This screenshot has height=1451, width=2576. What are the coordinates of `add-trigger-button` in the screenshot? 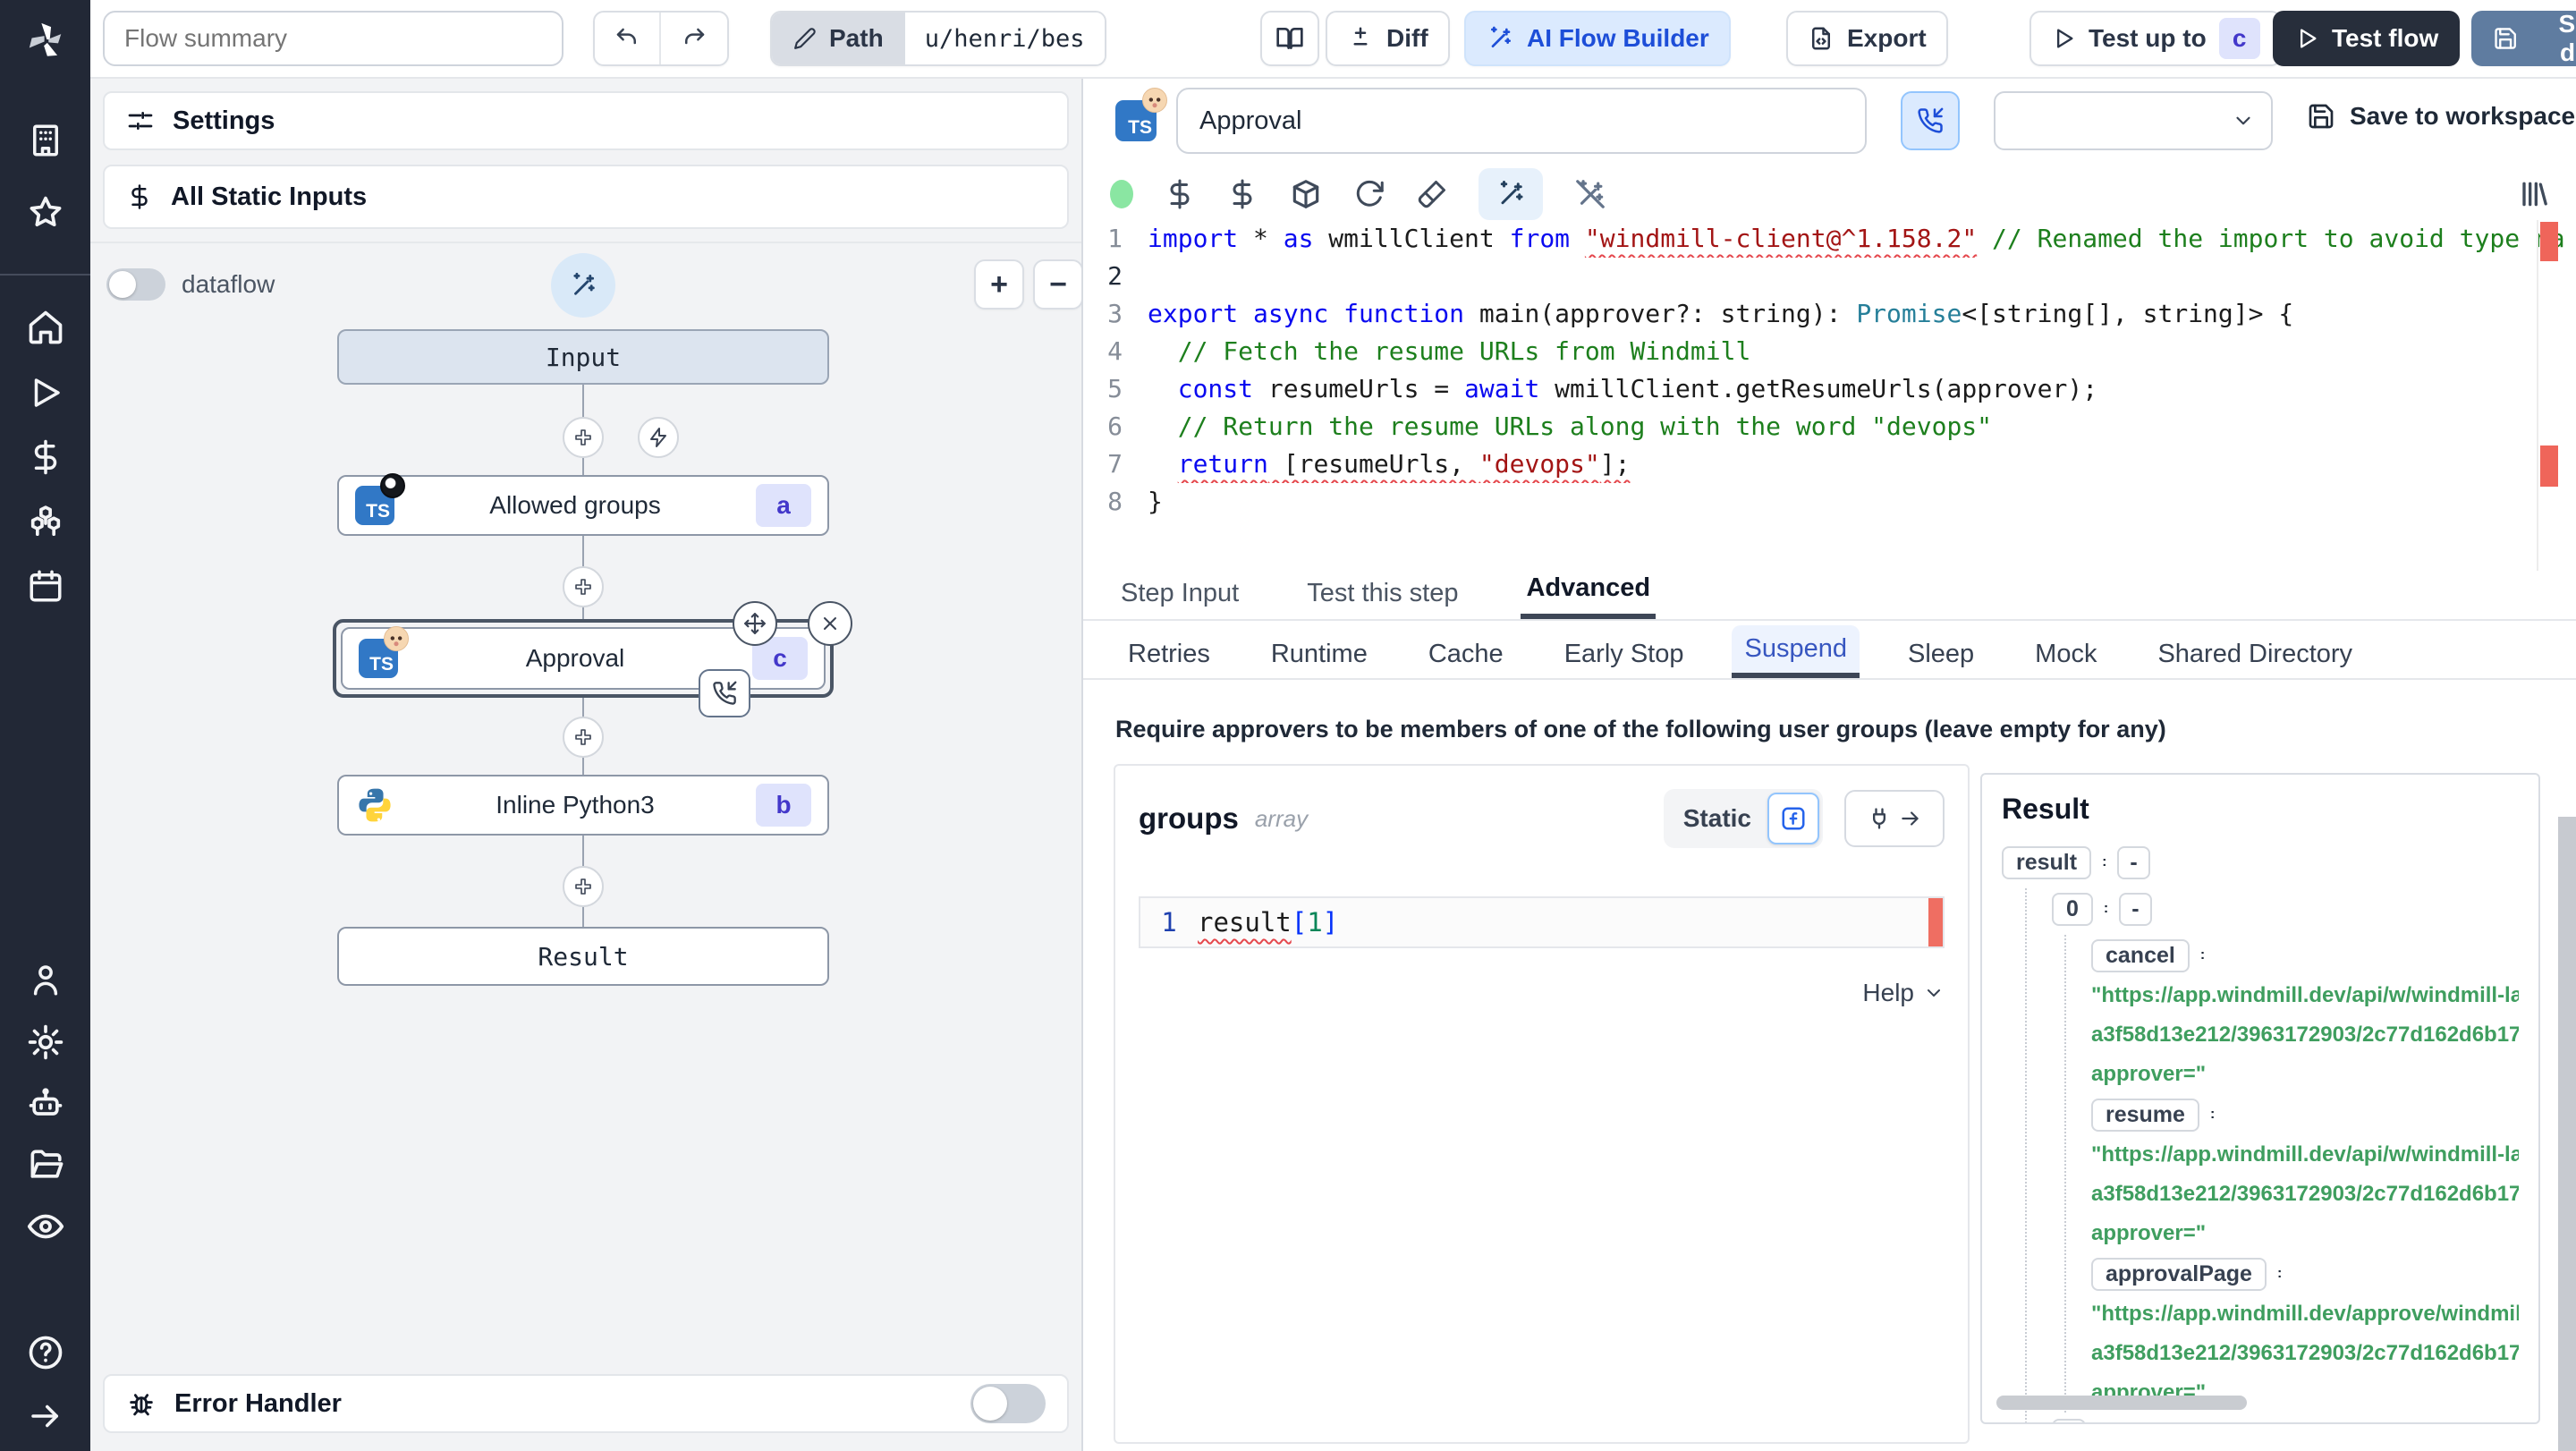 It's located at (658, 437).